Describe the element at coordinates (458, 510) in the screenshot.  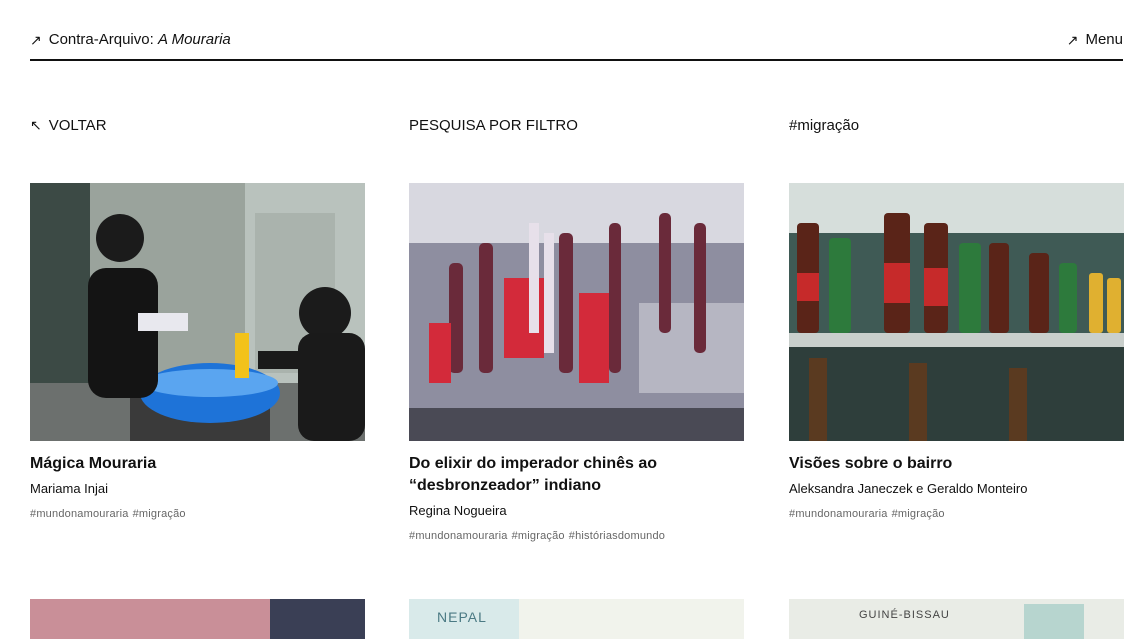
I see `card-author: Regina Nogueira` at that location.